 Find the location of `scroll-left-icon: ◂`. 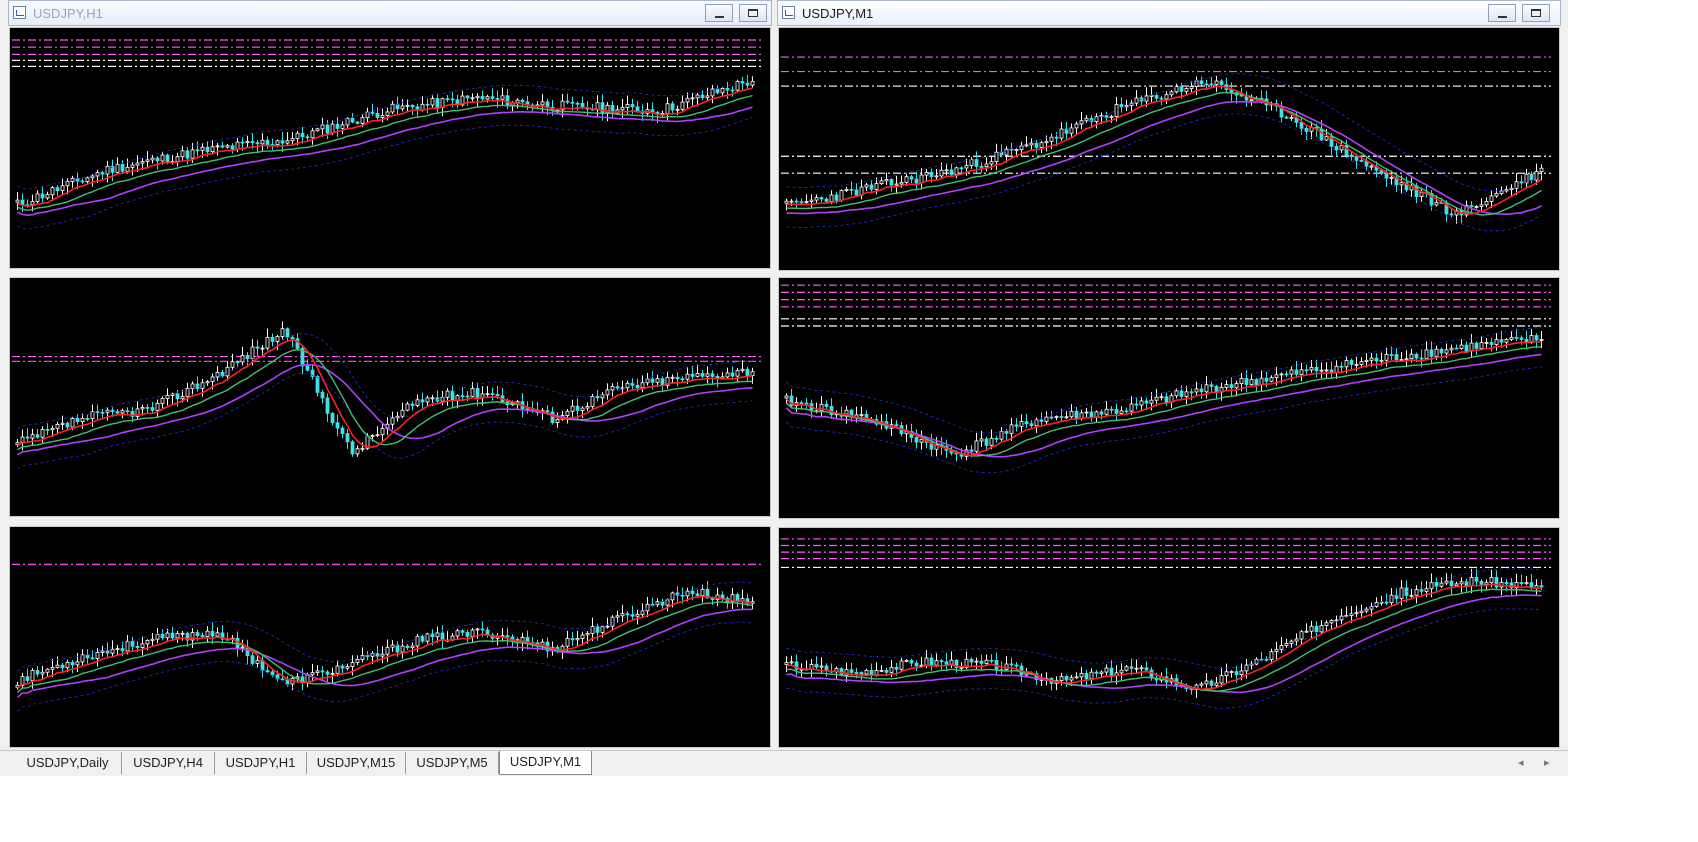

scroll-left-icon: ◂ is located at coordinates (1521, 762).